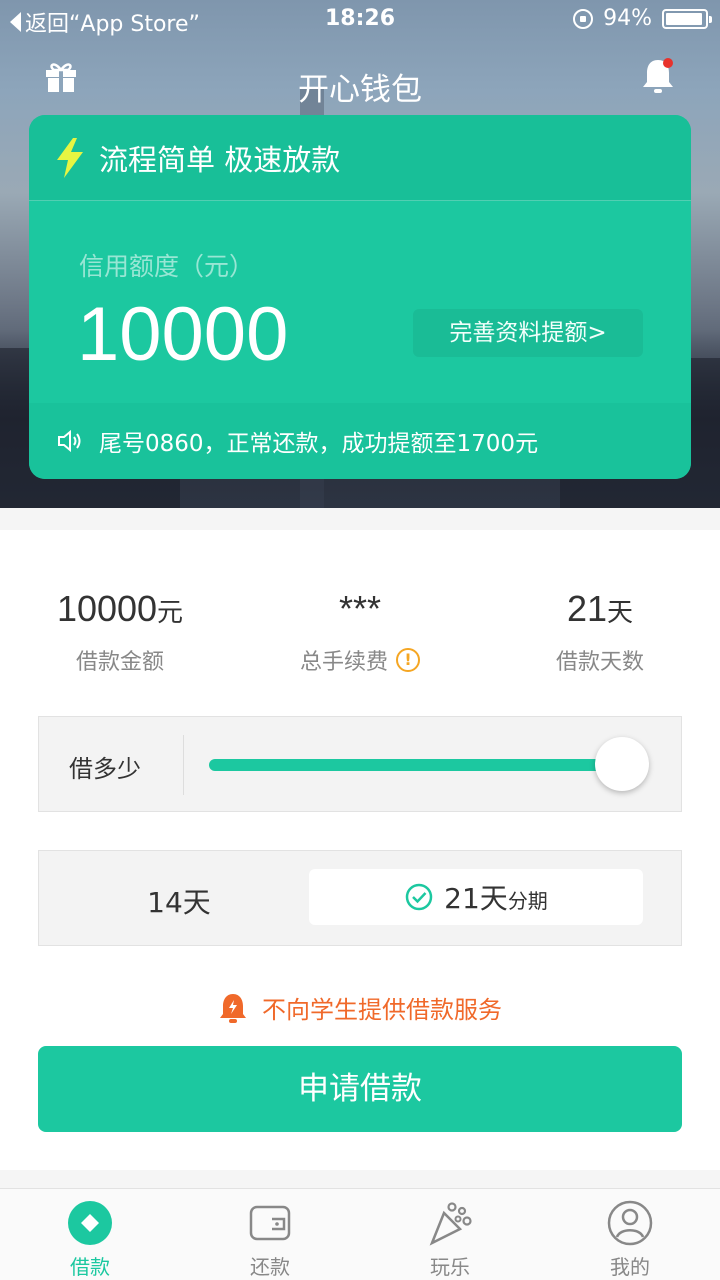 This screenshot has height=1280, width=720. I want to click on lightning-icon, so click(70, 157).